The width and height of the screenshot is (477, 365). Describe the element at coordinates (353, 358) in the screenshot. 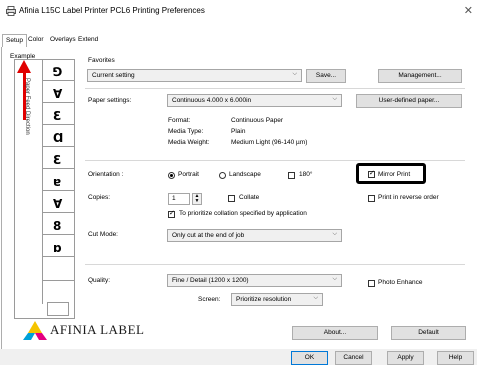

I see `cancel-button: Cancel` at that location.